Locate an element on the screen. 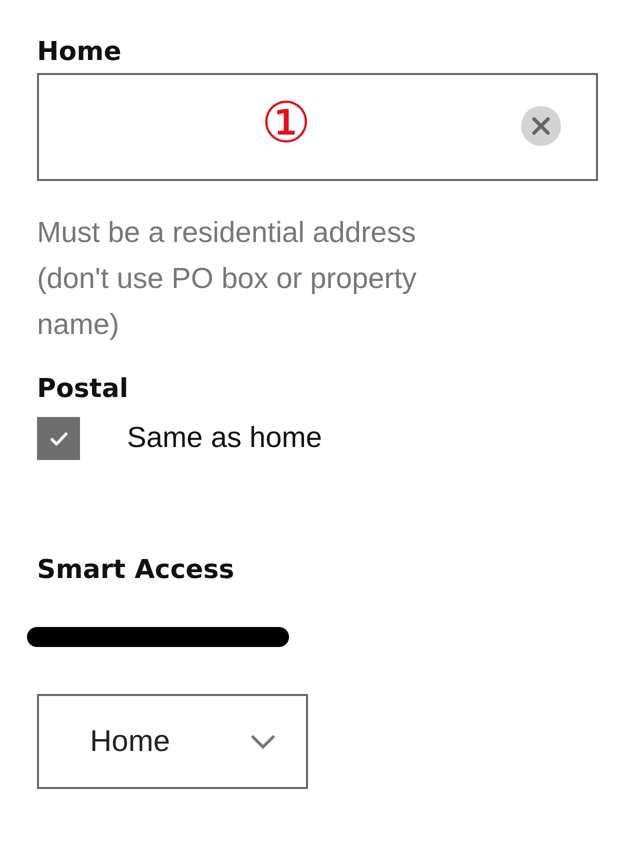  section-label: Postal is located at coordinates (83, 389).